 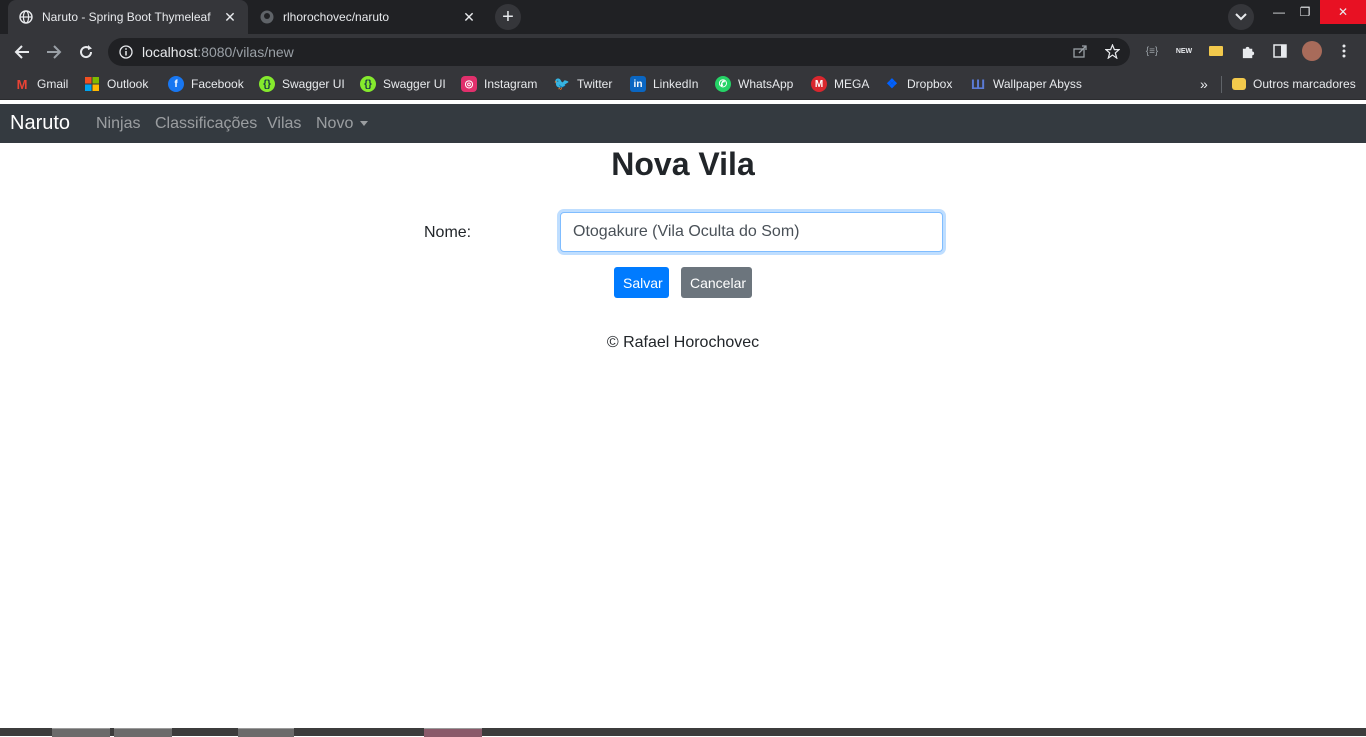 What do you see at coordinates (562, 83) in the screenshot?
I see `twitter-icon: 🐦` at bounding box center [562, 83].